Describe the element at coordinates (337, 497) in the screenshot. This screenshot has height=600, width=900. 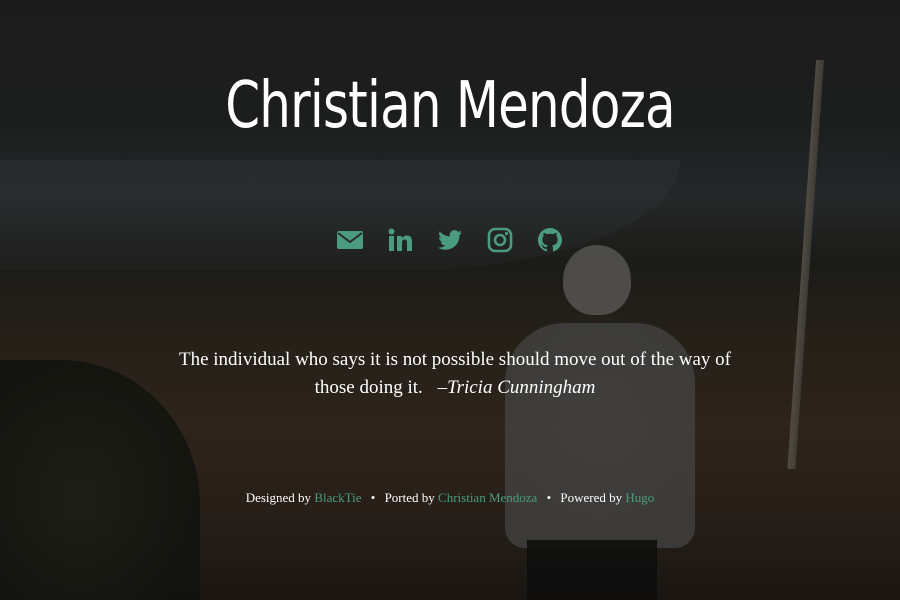
I see `footer-blacktie-link: BlackTie` at that location.